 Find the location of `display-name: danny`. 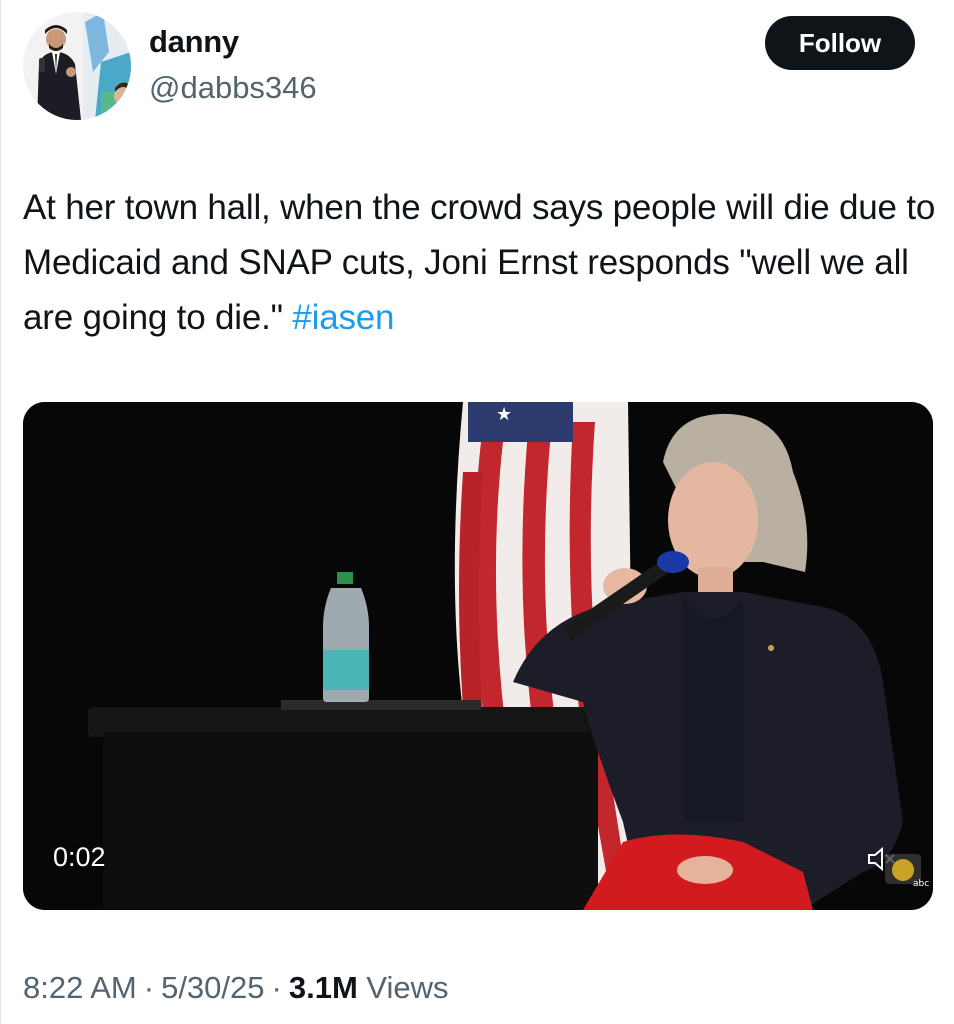

display-name: danny is located at coordinates (194, 42).